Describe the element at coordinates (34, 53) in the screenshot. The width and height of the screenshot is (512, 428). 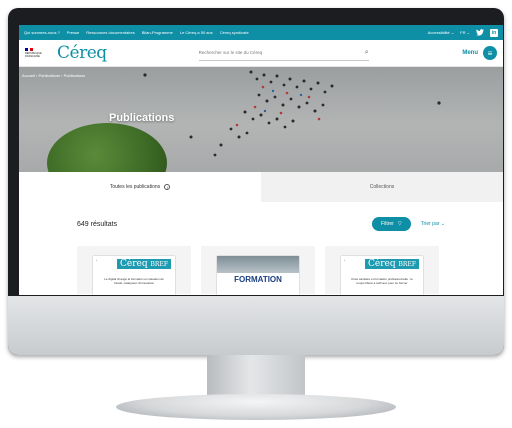
I see `republique-francaise-logo: RÉPUBLIQUE FRANÇAISE` at that location.